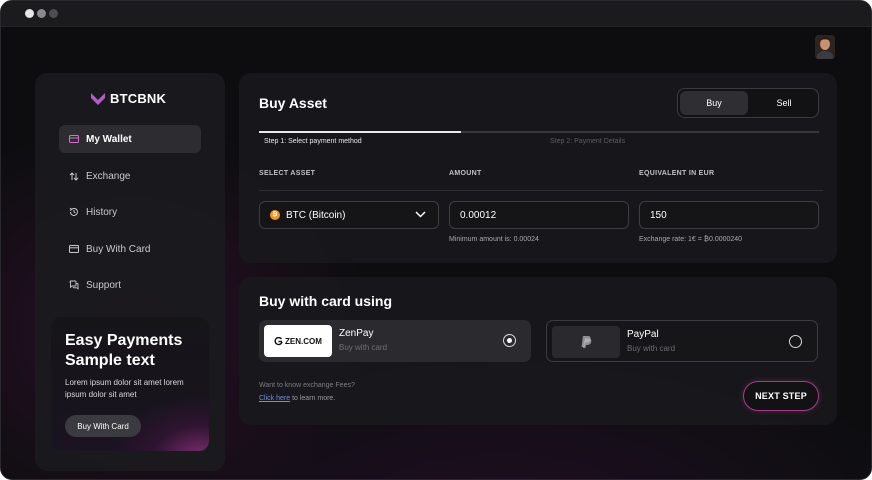 This screenshot has height=480, width=872. I want to click on sidebar-item-my-wallet: My Wallet, so click(130, 139).